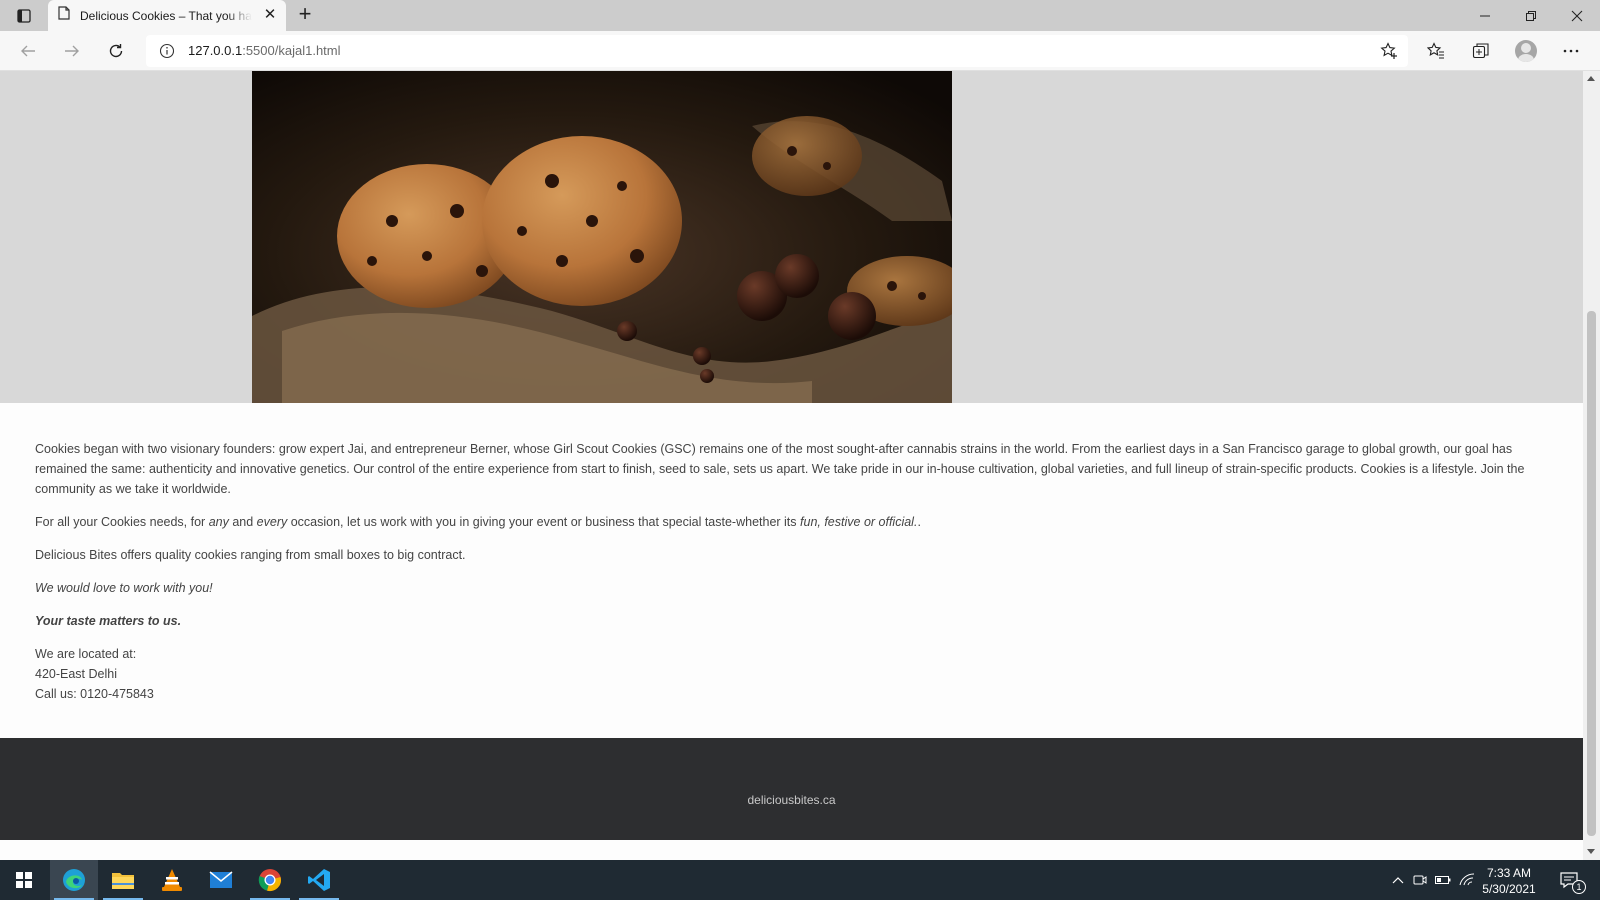 This screenshot has width=1600, height=900. What do you see at coordinates (1591, 851) in the screenshot?
I see `scroll-down-icon` at bounding box center [1591, 851].